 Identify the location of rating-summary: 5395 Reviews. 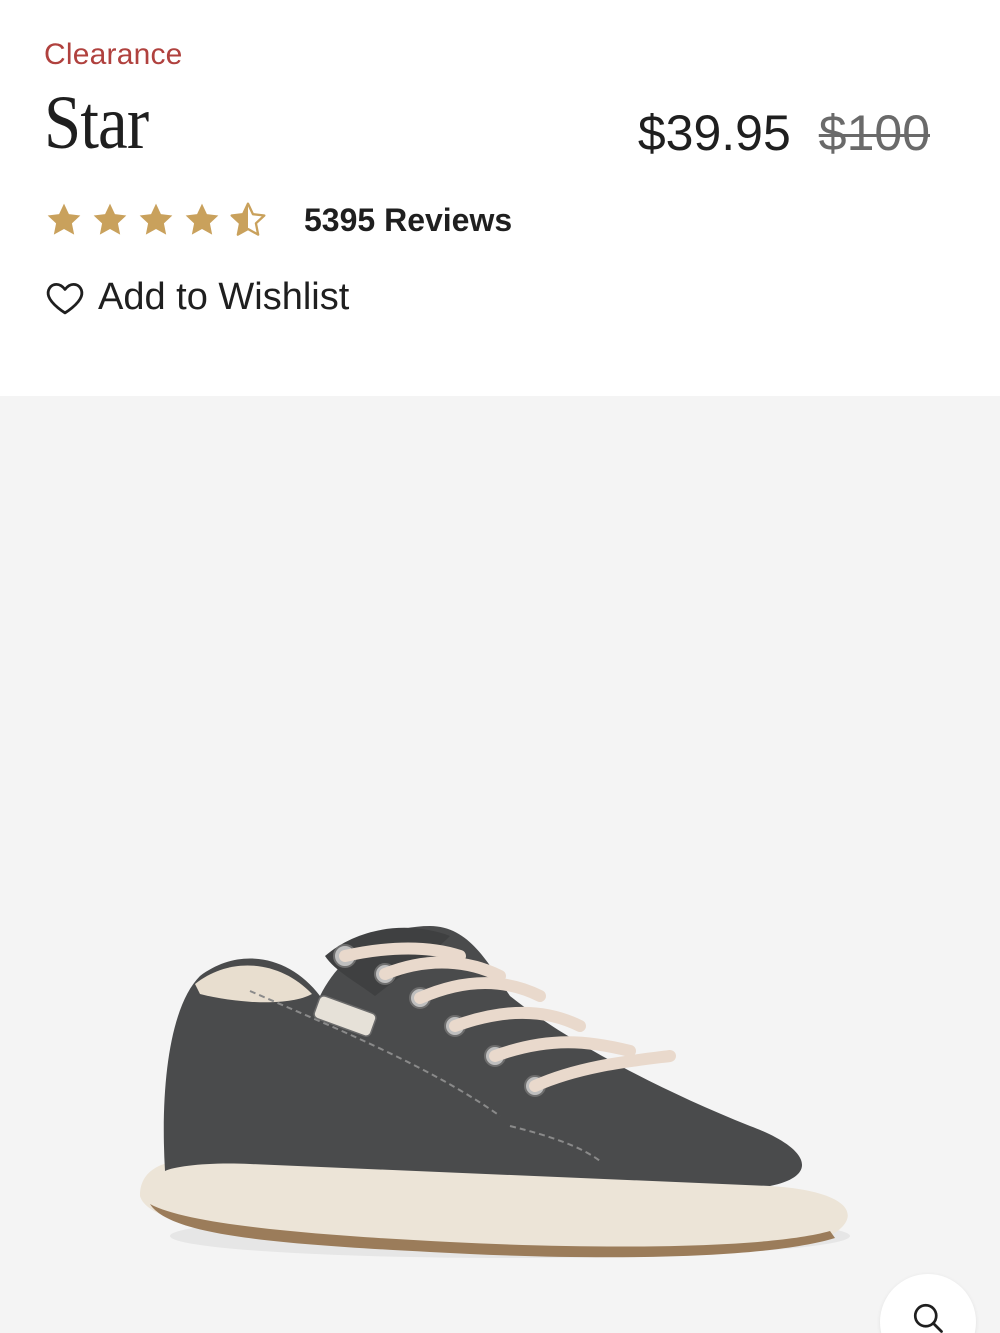
(278, 220).